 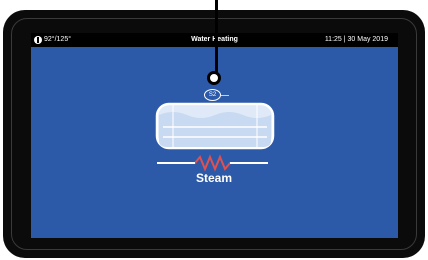 What do you see at coordinates (216, 36) in the screenshot?
I see `pointer-line` at bounding box center [216, 36].